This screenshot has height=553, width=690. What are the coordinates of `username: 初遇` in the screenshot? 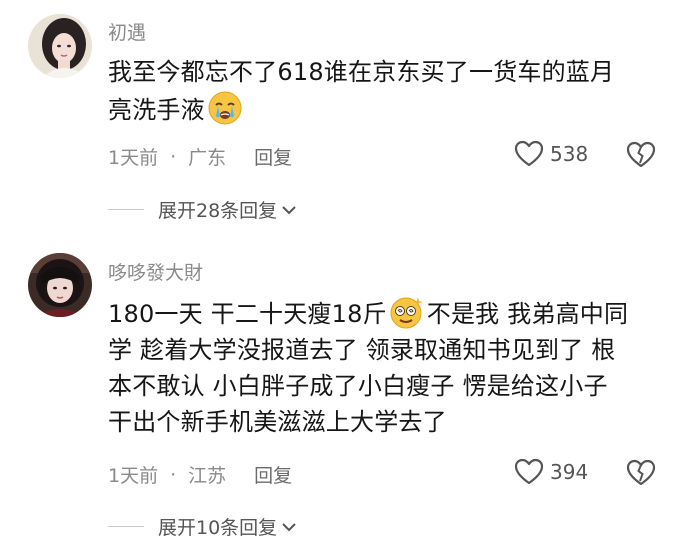 It's located at (127, 31).